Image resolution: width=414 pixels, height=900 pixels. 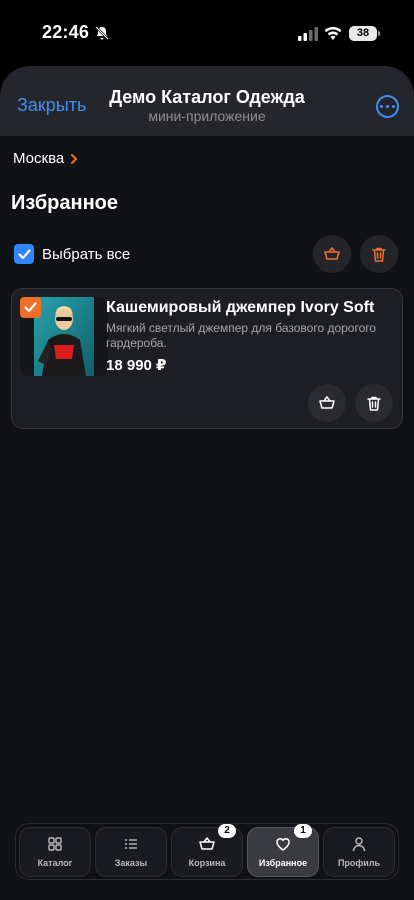 I want to click on product-name: Кашемировый джемпер Ivory Soft, so click(x=240, y=308).